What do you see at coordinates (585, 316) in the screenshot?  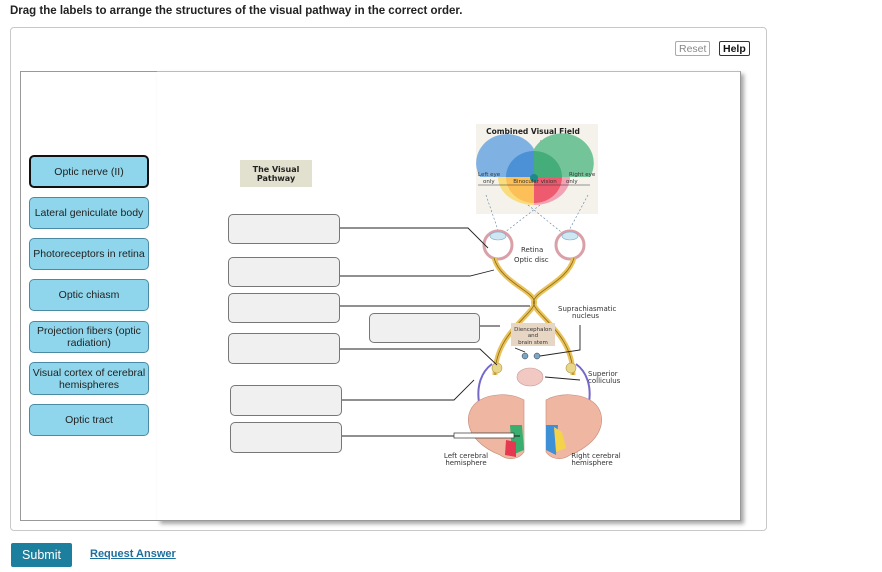 I see `suprachiasmatic-label2: nucleus` at bounding box center [585, 316].